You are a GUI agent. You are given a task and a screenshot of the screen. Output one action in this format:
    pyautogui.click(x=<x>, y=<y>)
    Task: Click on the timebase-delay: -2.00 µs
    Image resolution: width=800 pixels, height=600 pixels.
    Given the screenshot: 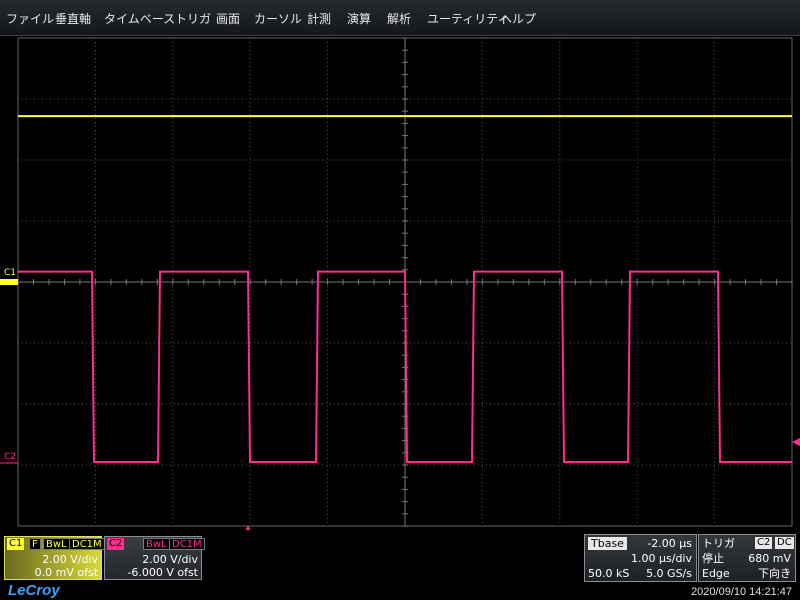 What is the action you would take?
    pyautogui.click(x=669, y=543)
    